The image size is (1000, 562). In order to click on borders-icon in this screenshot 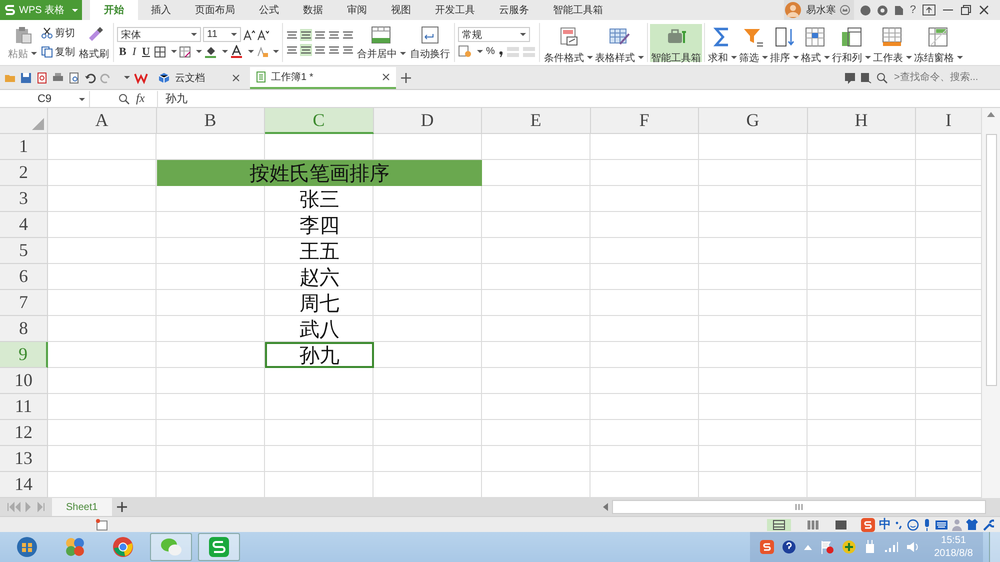, I will do `click(160, 52)`.